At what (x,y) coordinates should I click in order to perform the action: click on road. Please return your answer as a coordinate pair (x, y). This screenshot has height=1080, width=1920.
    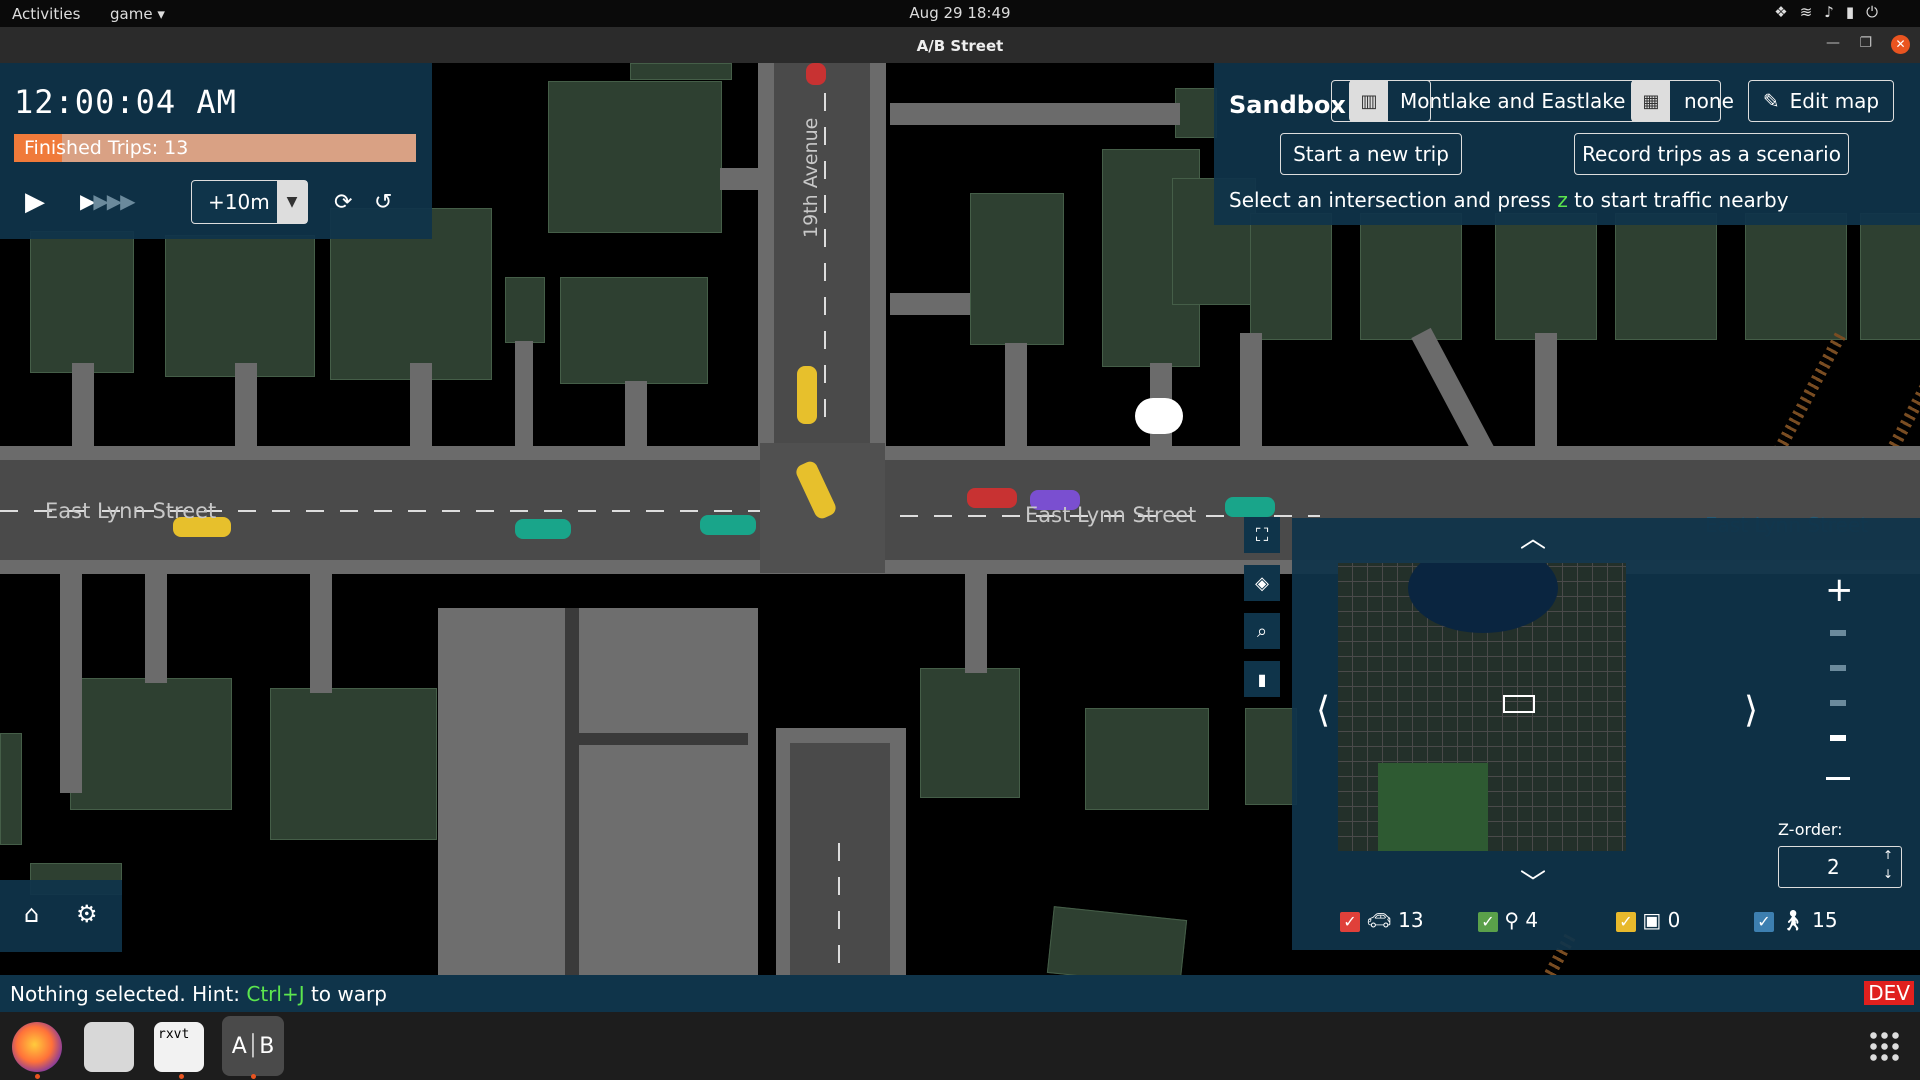
    Looking at the image, I should click on (840, 859).